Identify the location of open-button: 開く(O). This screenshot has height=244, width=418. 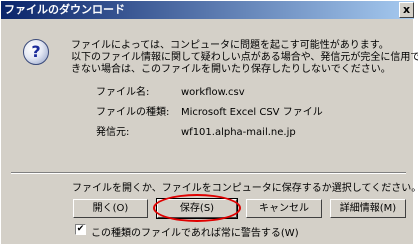
(110, 208).